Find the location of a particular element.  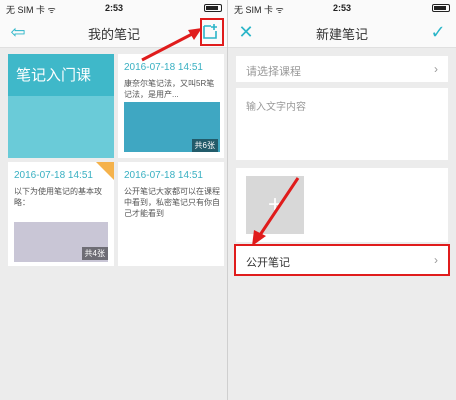

content-placeholder: 输入文字内容 is located at coordinates (276, 107).